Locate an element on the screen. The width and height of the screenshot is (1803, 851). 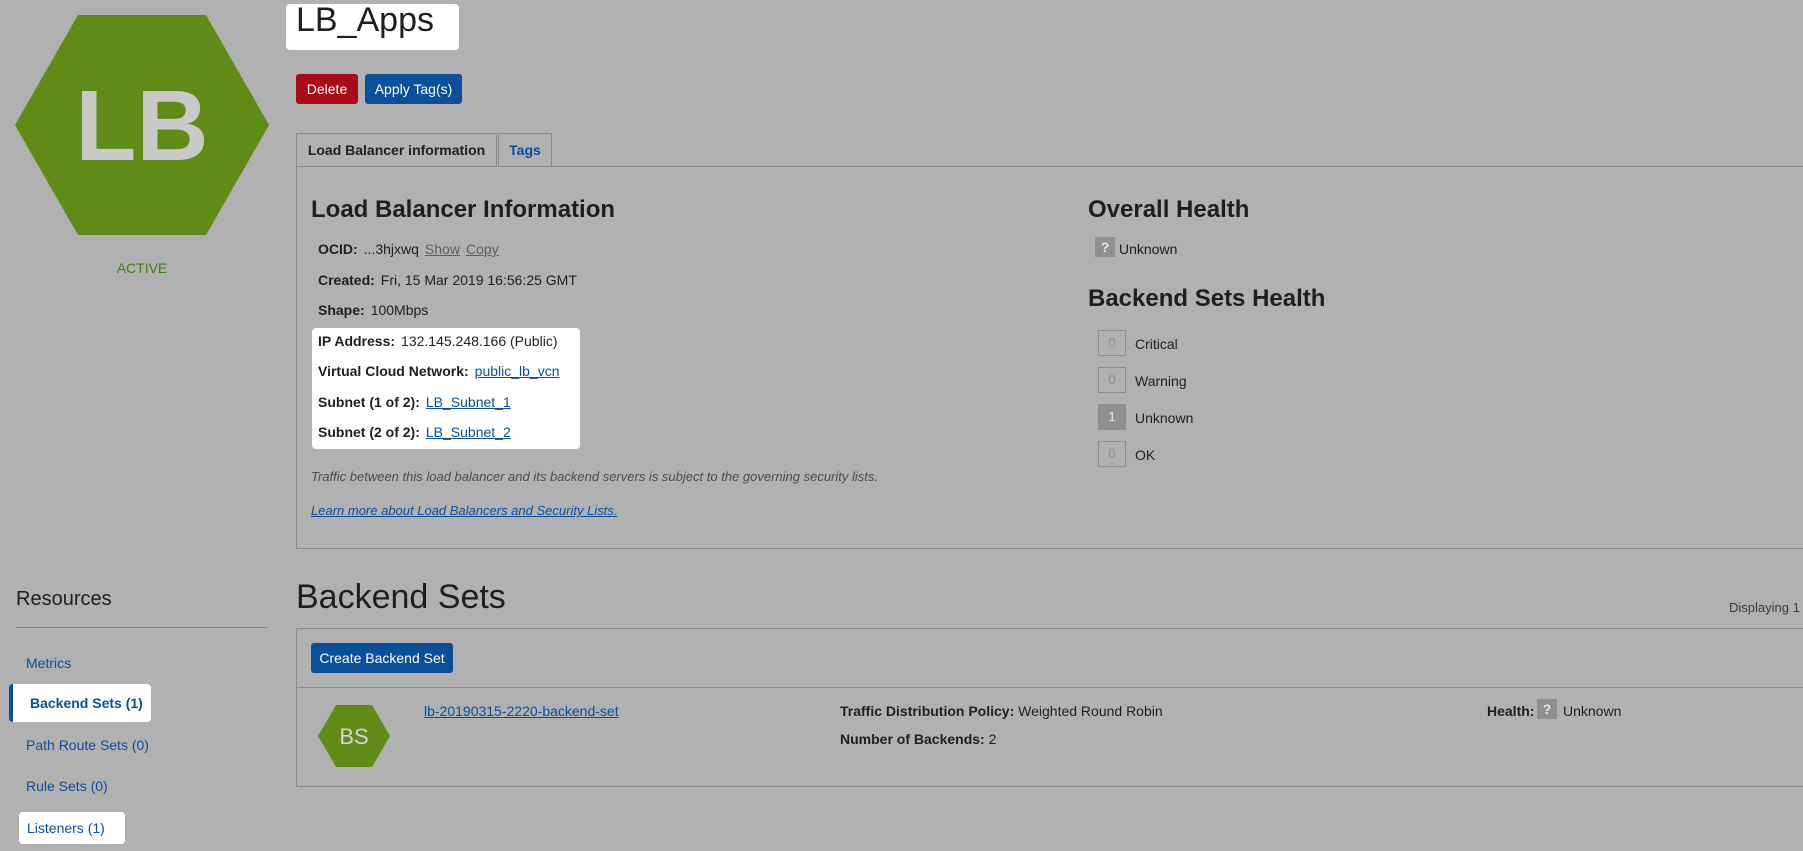
ok-count: 0 is located at coordinates (1112, 454).